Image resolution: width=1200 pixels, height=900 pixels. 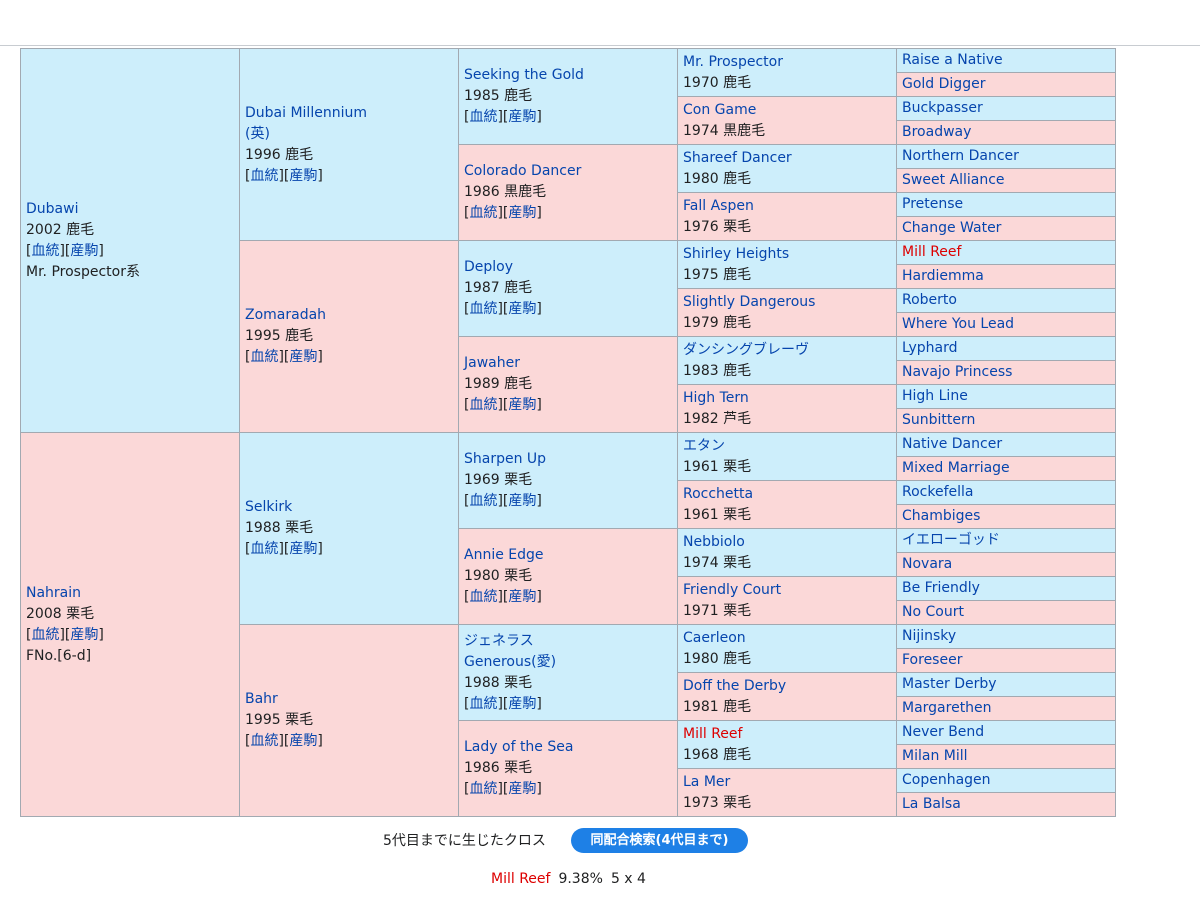 I want to click on pedigree-cell-gen3: Colorado Dancer 1986 黒鹿毛 [血統][産駒], so click(x=568, y=192).